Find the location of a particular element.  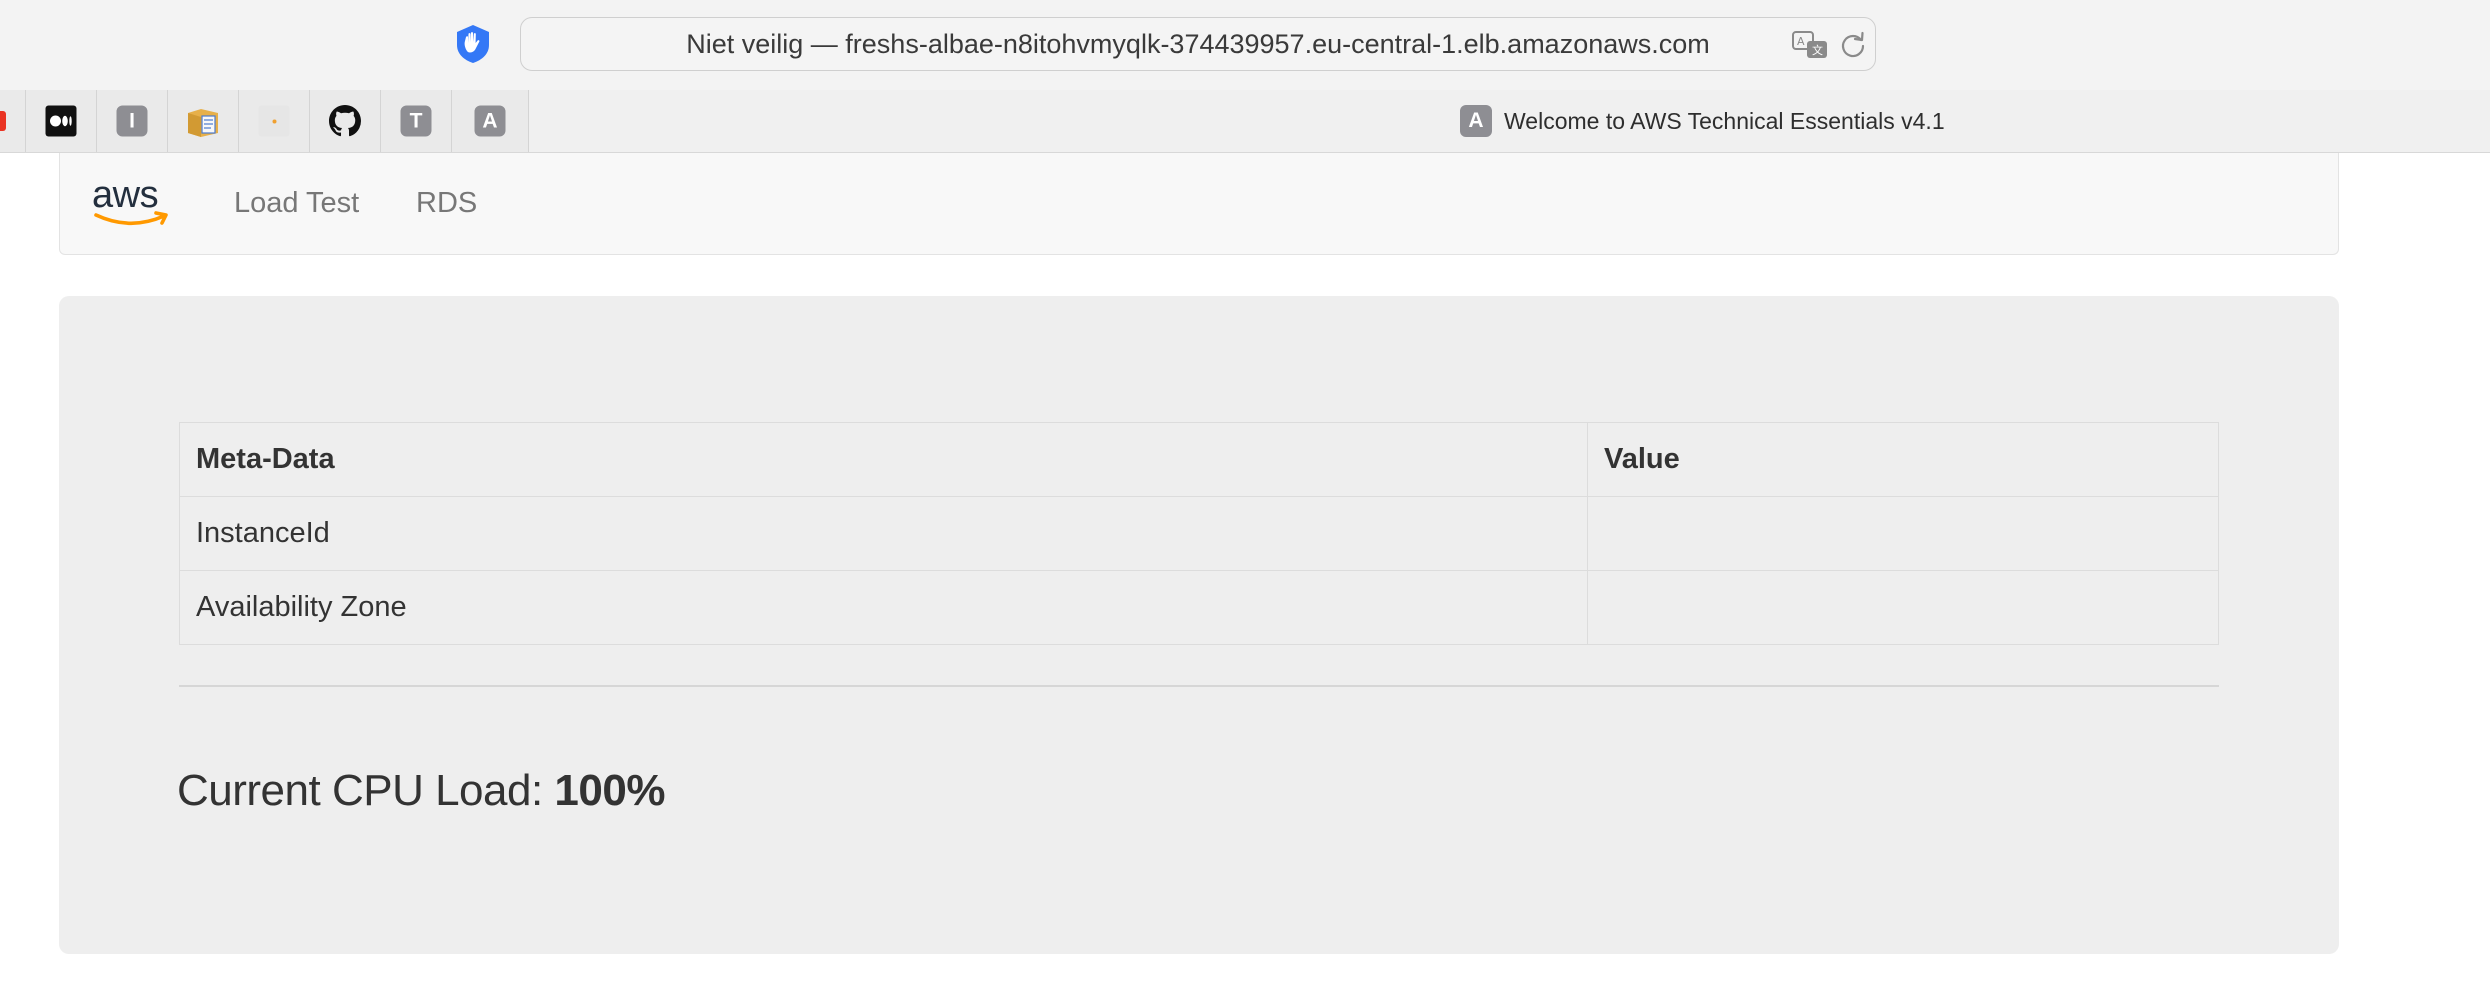

letter-i-icon: I is located at coordinates (132, 121).